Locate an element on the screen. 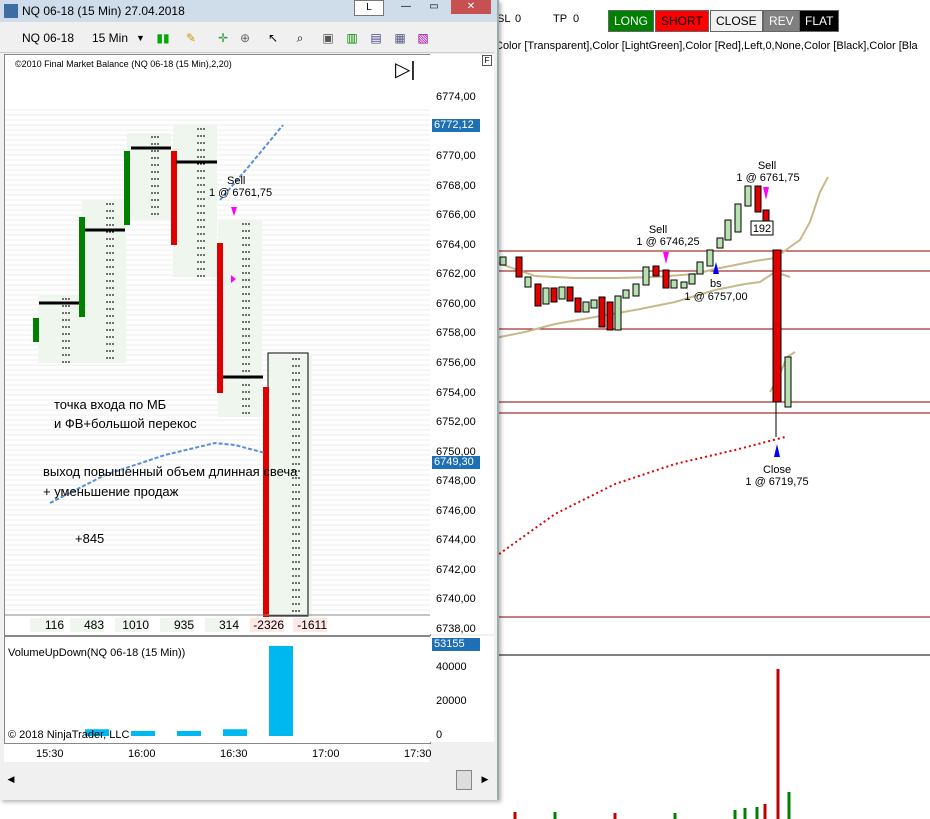 The width and height of the screenshot is (930, 819). interval-selector: 15 Min is located at coordinates (110, 38).